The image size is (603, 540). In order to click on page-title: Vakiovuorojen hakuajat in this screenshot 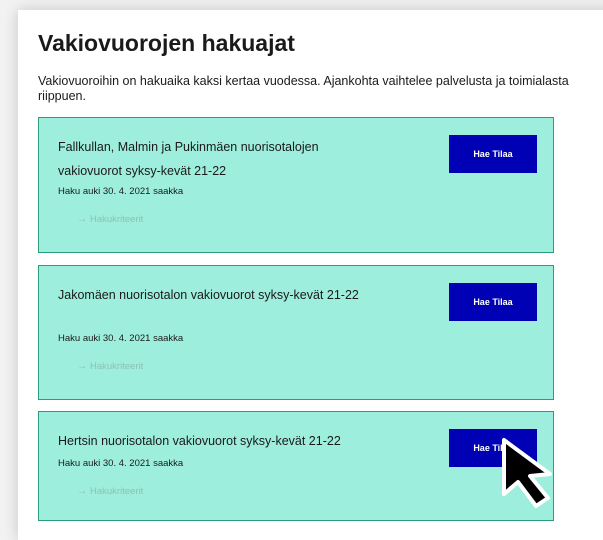, I will do `click(166, 43)`.